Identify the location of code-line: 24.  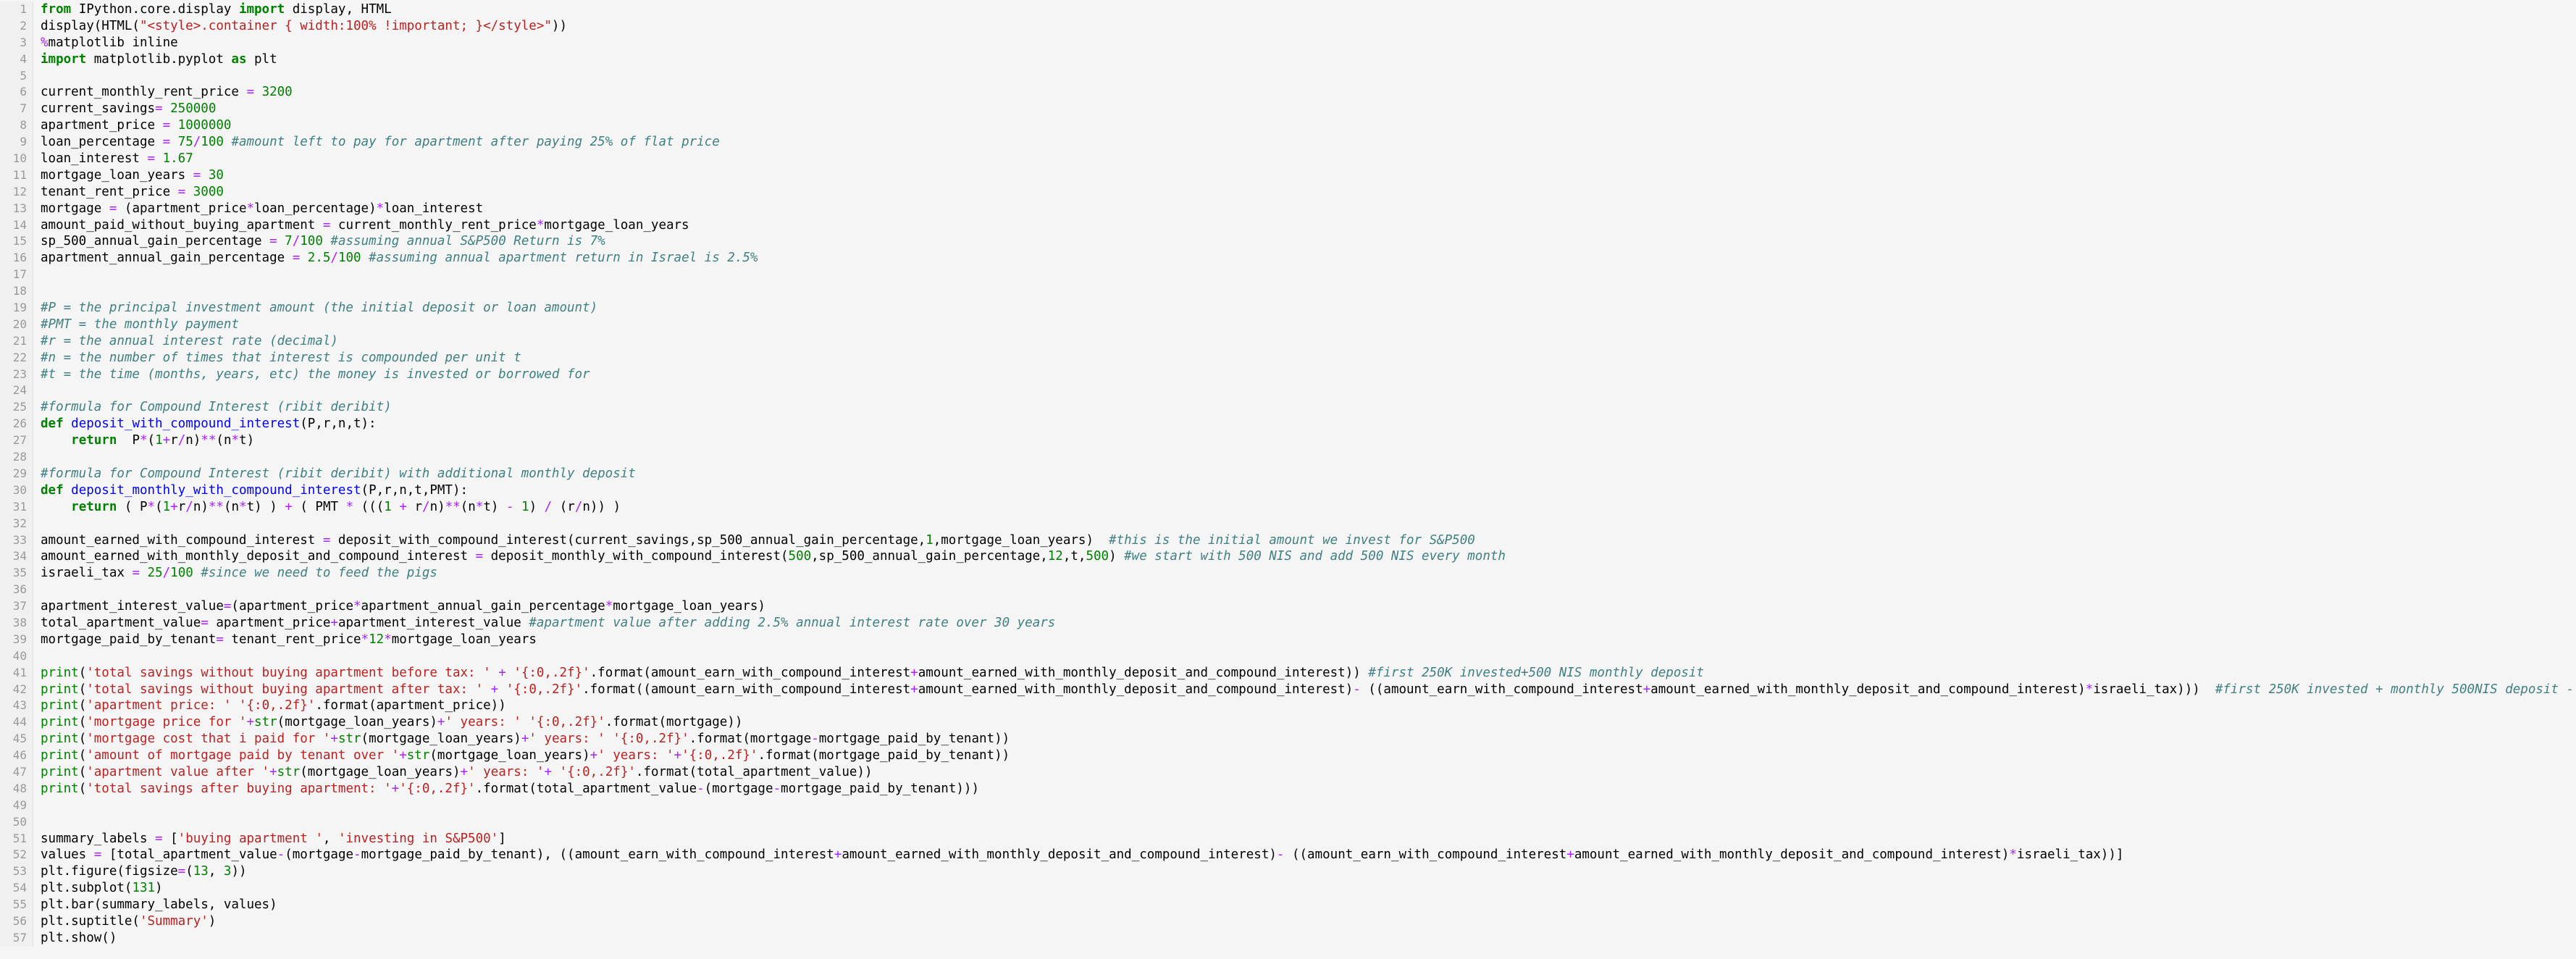
(1288, 391).